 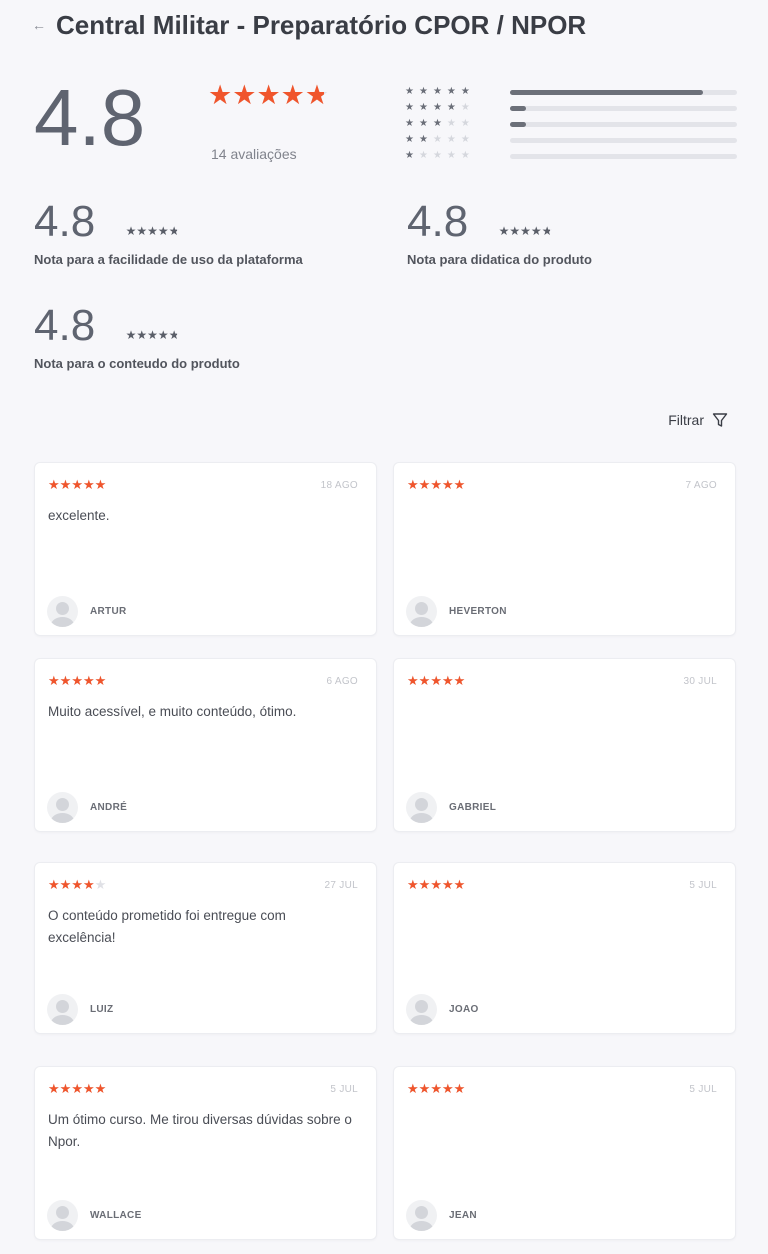 What do you see at coordinates (341, 885) in the screenshot?
I see `review-date: 27 JUL` at bounding box center [341, 885].